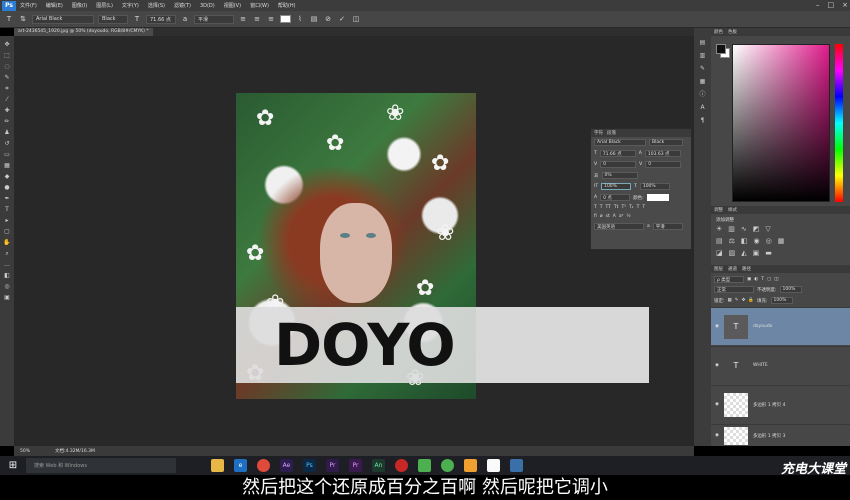 The width and height of the screenshot is (850, 500). Describe the element at coordinates (616, 207) in the screenshot. I see `small-caps-icon: Tt` at that location.